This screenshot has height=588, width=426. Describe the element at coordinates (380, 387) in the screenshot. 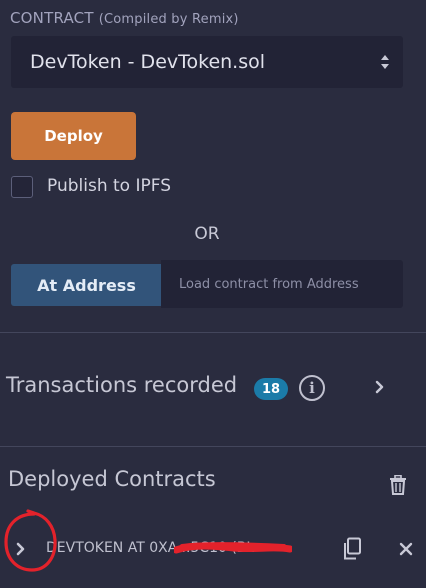

I see `chevron-right-icon` at that location.